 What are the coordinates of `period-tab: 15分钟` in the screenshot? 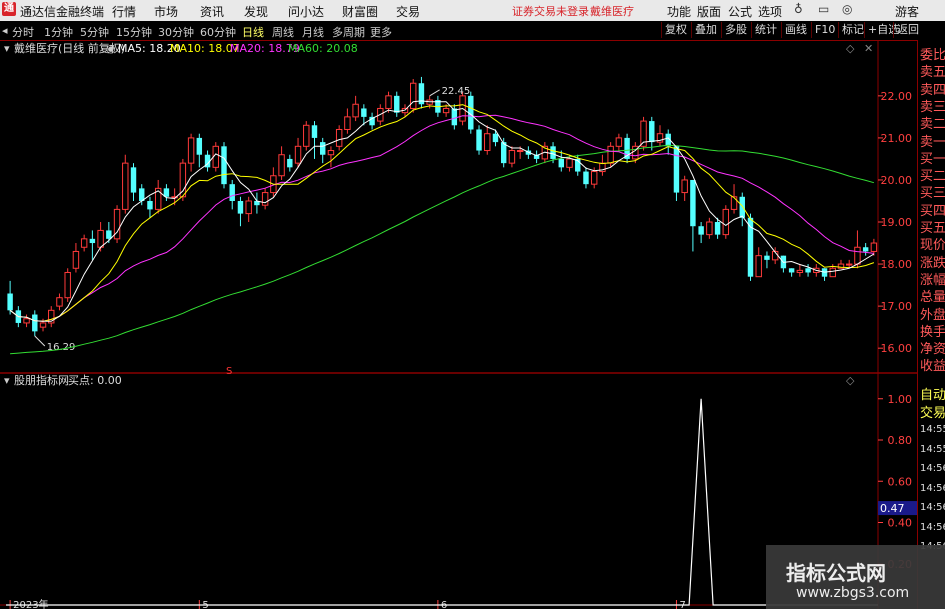 It's located at (134, 32).